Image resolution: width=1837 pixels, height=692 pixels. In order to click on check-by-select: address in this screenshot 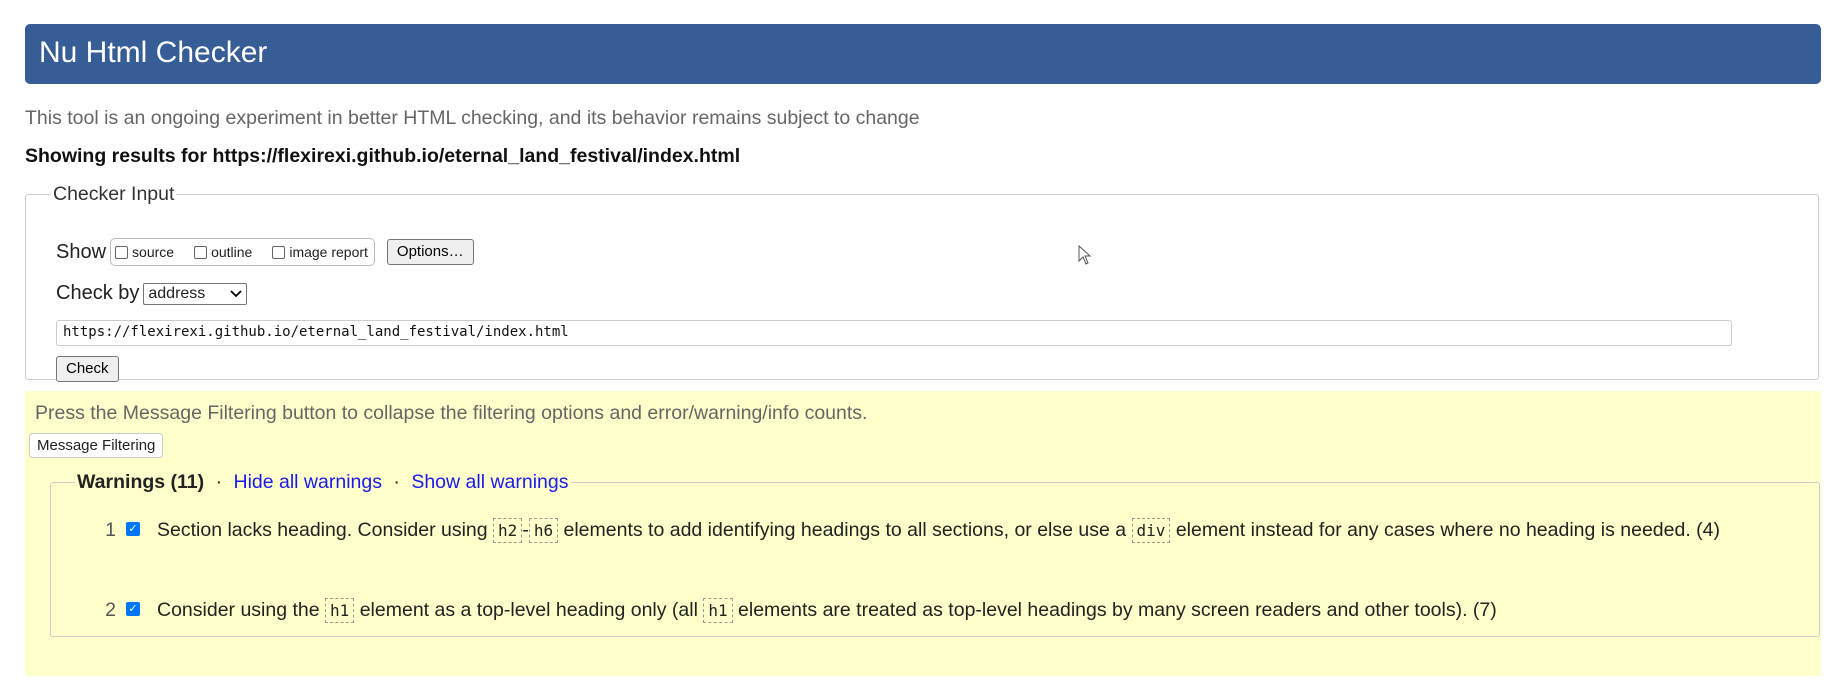, I will do `click(195, 293)`.